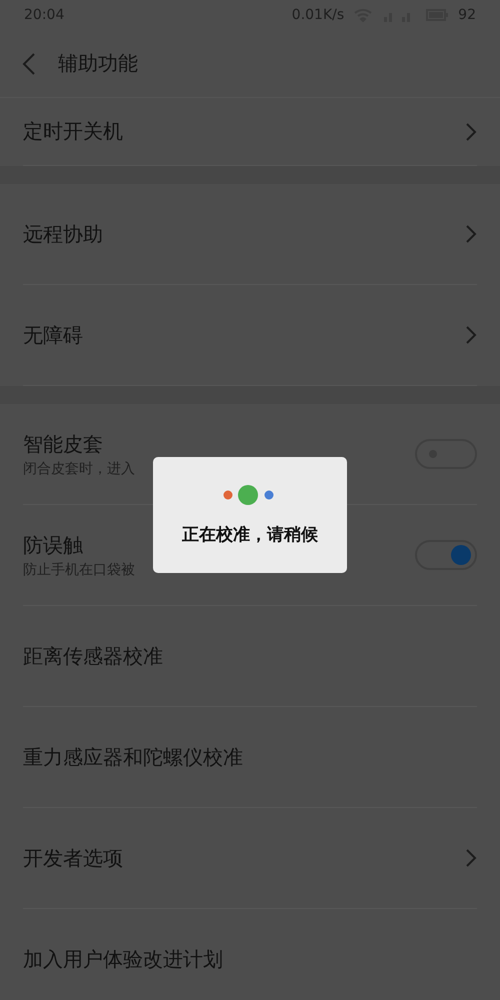  I want to click on setting-title: 距离传感器校准, so click(93, 656).